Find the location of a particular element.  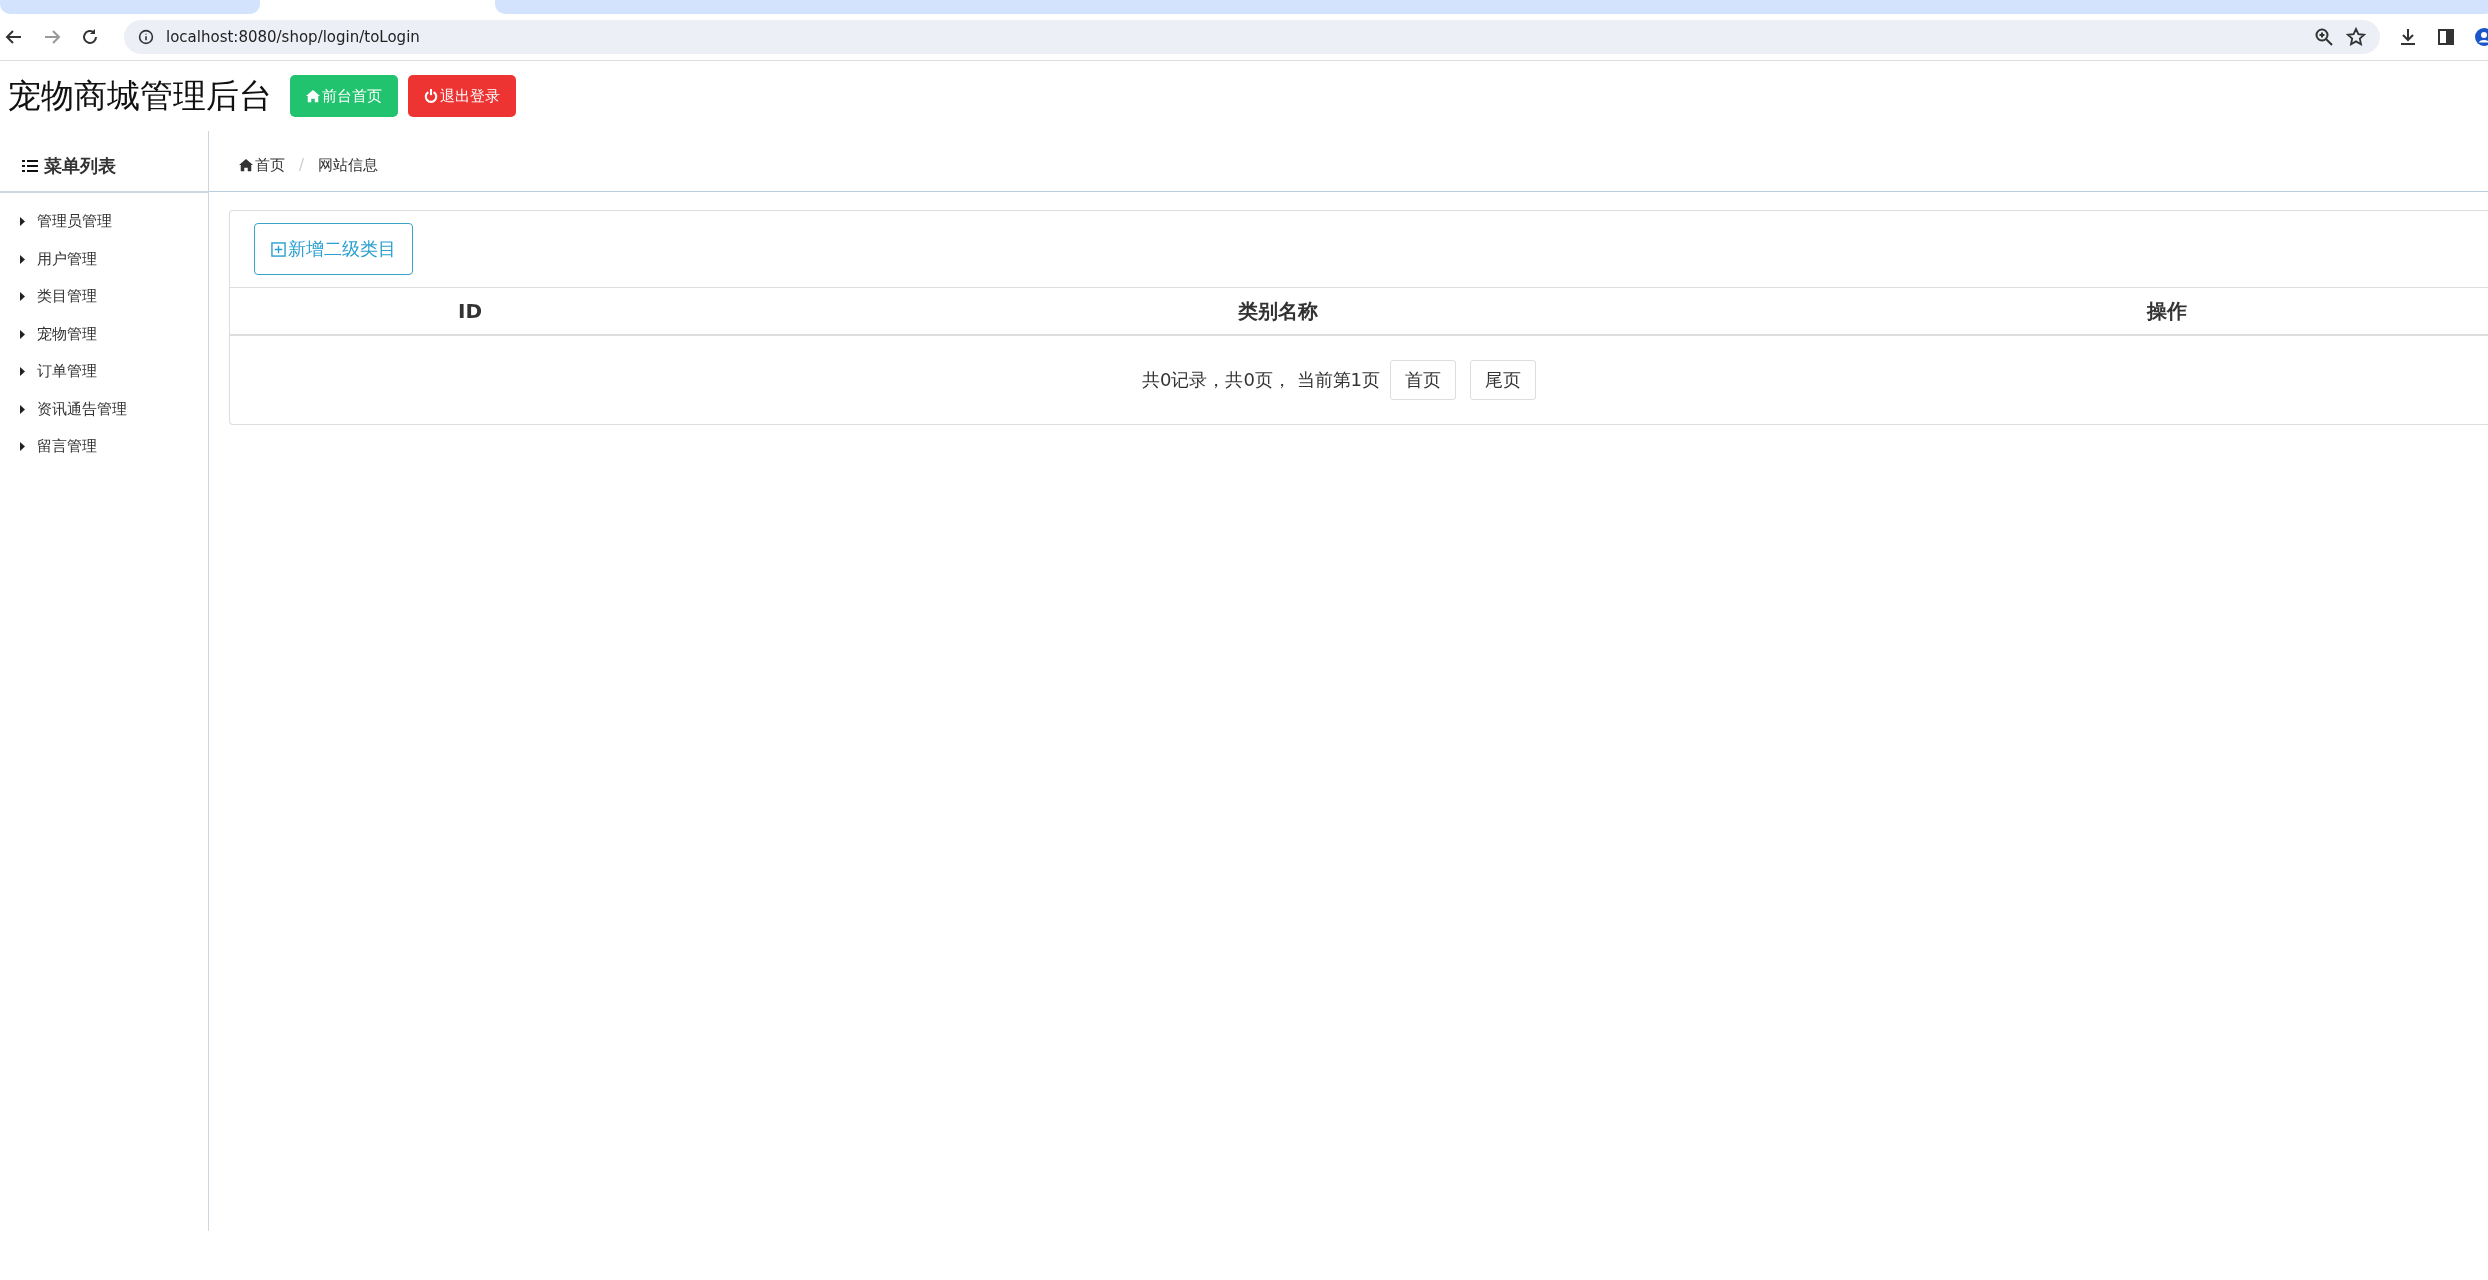

menu-item: 类目管理 is located at coordinates (104, 297).